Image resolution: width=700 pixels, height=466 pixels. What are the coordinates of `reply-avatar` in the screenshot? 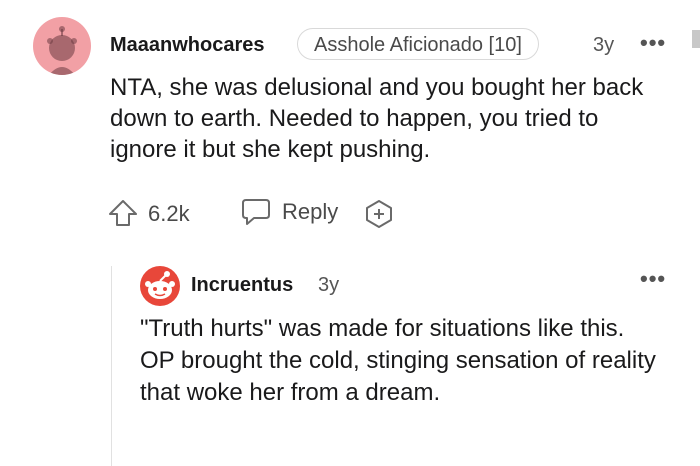 It's located at (160, 286).